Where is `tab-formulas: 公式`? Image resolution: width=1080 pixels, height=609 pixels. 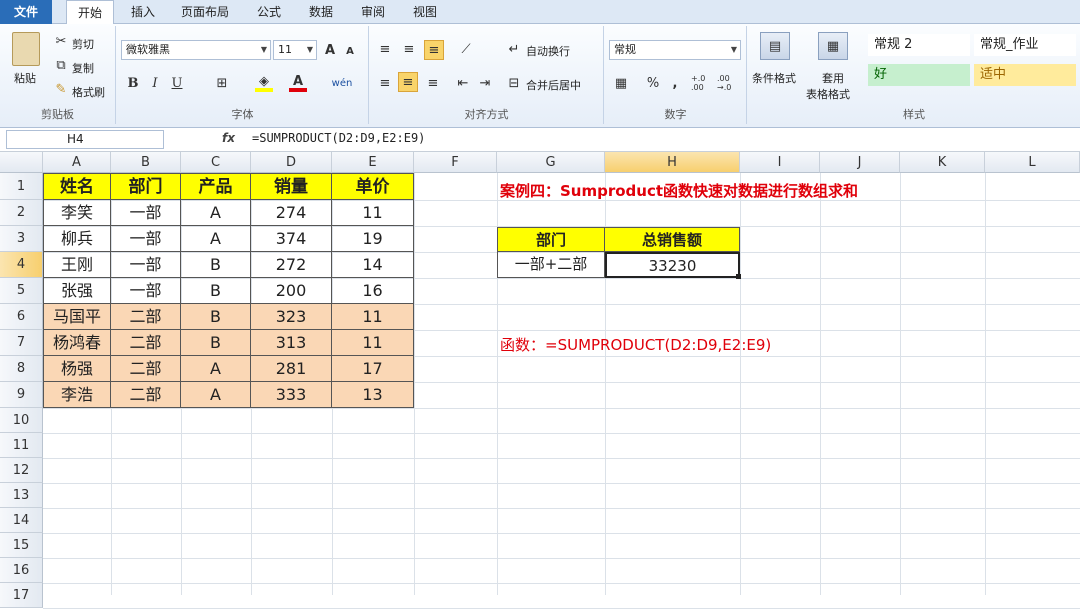
tab-formulas: 公式 is located at coordinates (269, 12).